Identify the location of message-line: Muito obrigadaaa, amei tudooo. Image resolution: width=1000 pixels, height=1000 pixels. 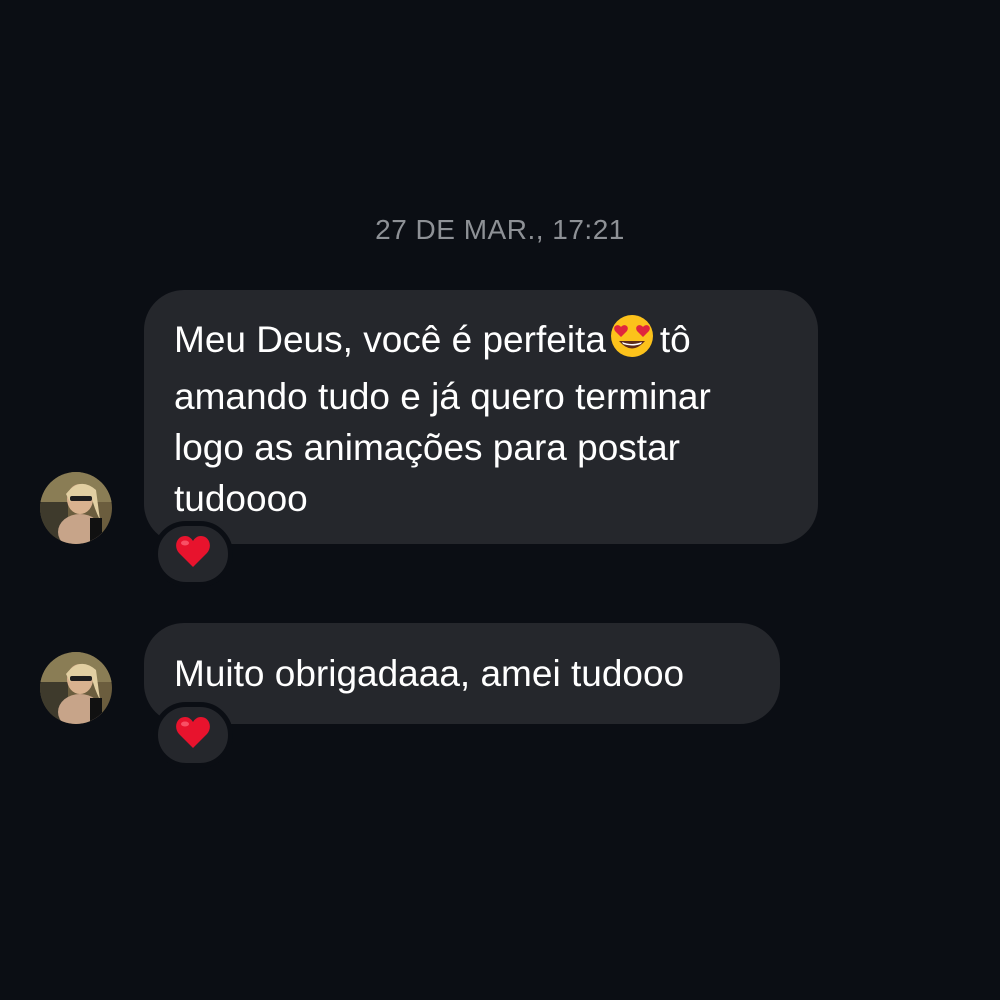
(429, 673).